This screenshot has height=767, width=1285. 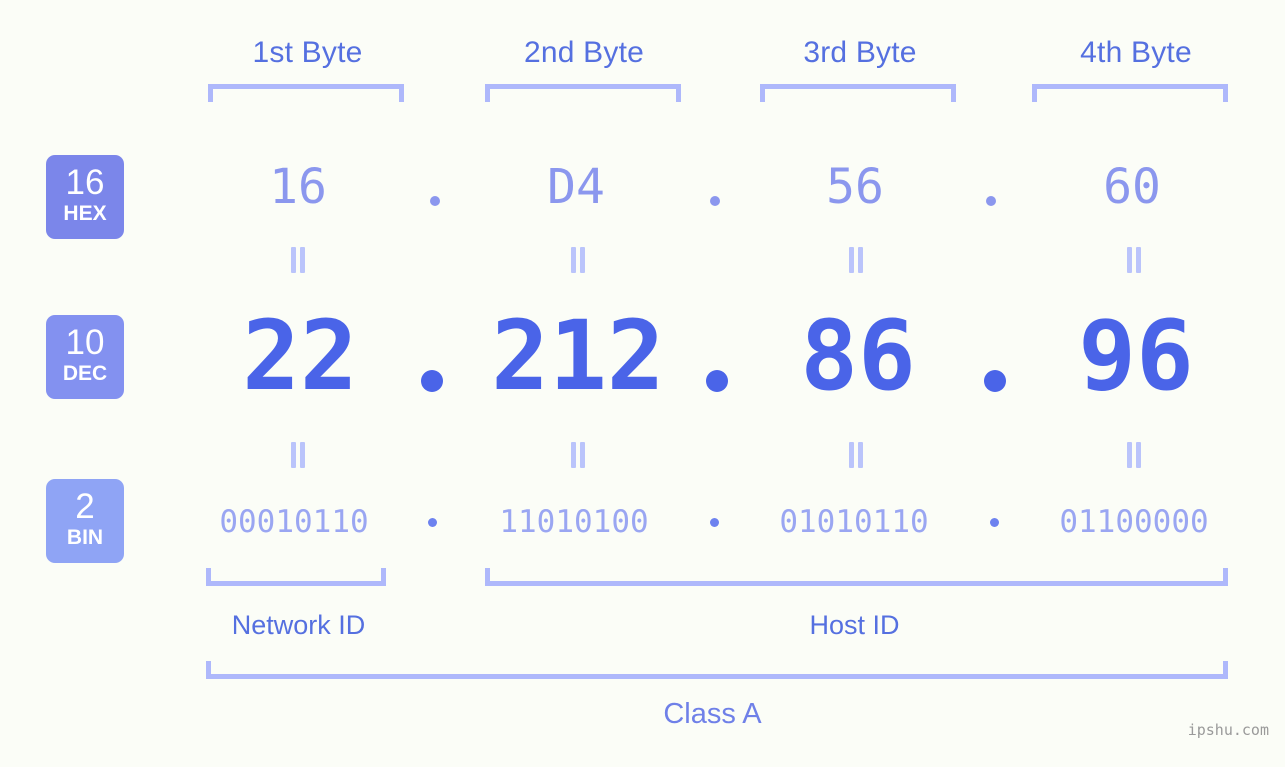 What do you see at coordinates (296, 577) in the screenshot?
I see `network-id-bracket` at bounding box center [296, 577].